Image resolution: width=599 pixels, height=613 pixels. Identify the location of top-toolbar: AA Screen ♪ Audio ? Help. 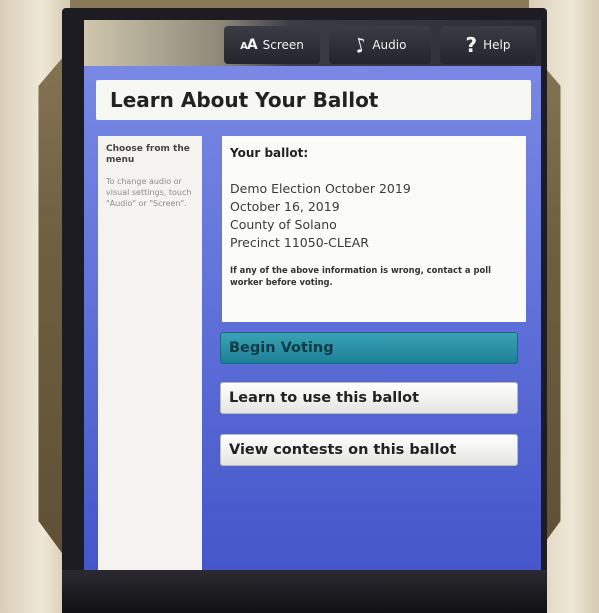
(312, 43).